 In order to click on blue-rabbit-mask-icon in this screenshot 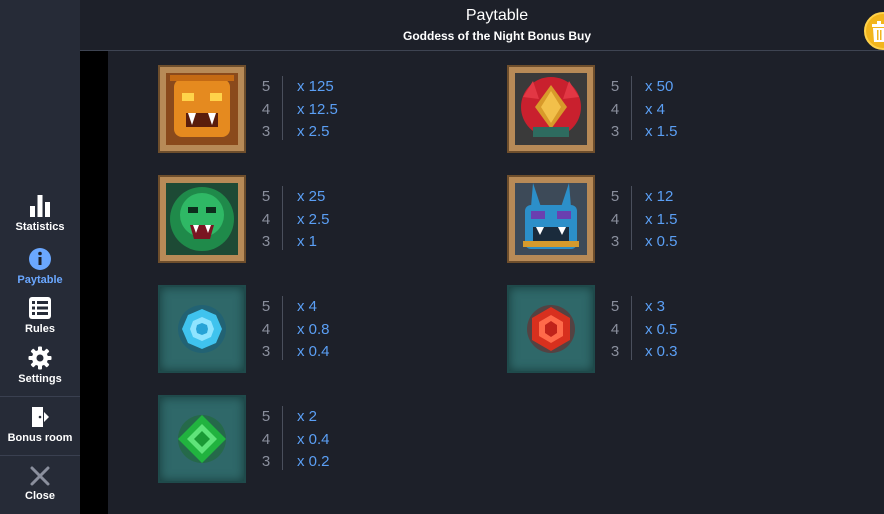, I will do `click(551, 219)`.